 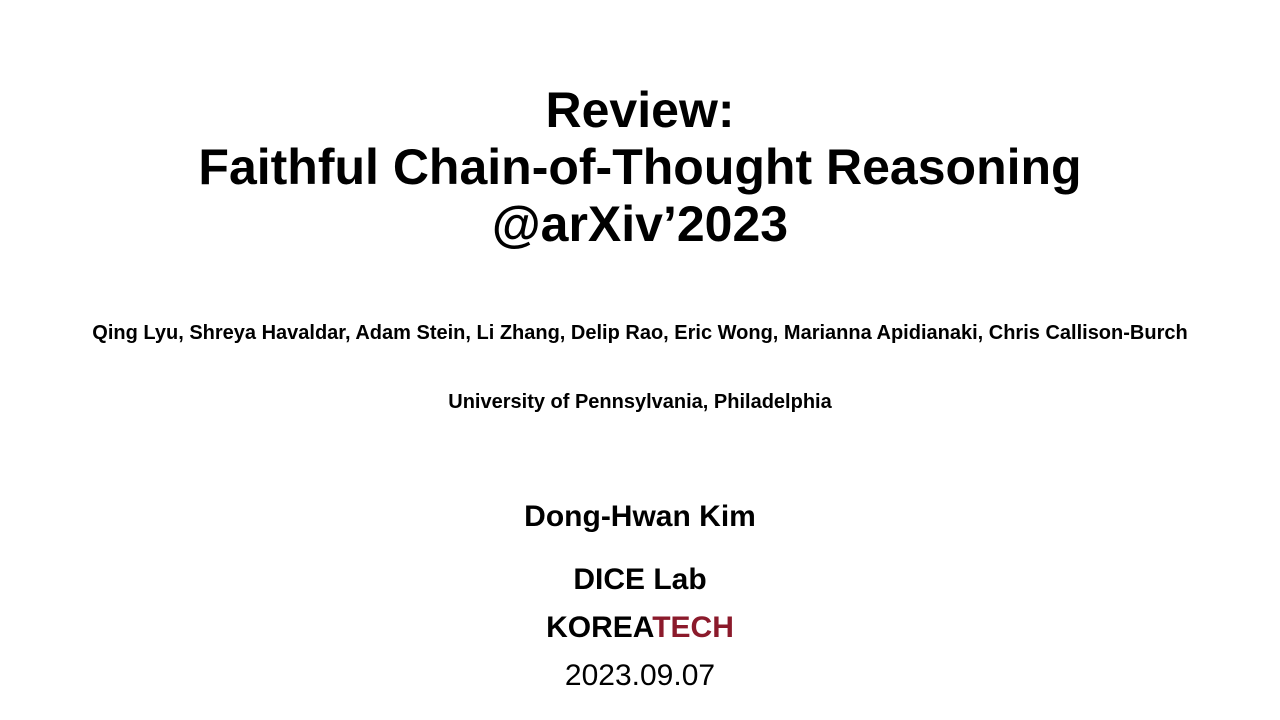 I want to click on presenter-school: KOREATECH, so click(x=640, y=628).